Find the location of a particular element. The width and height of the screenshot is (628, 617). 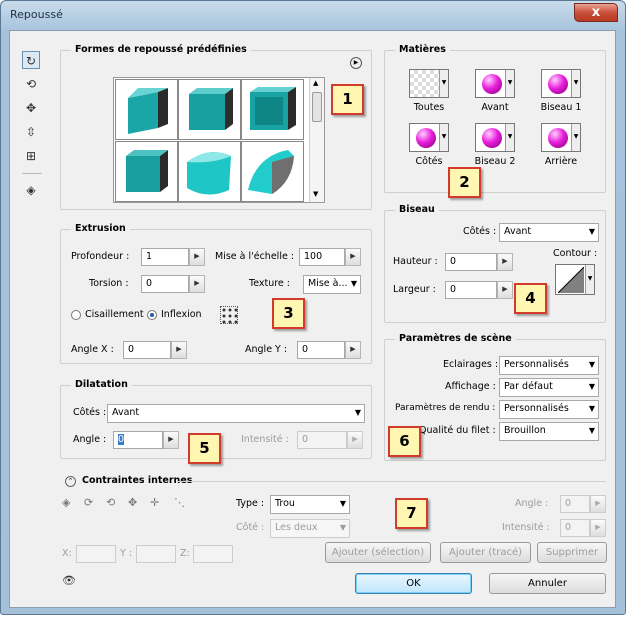

left-toolbar: ↻ ⟲ ✥ ⇳ ⊞ ◈ is located at coordinates (32, 129).